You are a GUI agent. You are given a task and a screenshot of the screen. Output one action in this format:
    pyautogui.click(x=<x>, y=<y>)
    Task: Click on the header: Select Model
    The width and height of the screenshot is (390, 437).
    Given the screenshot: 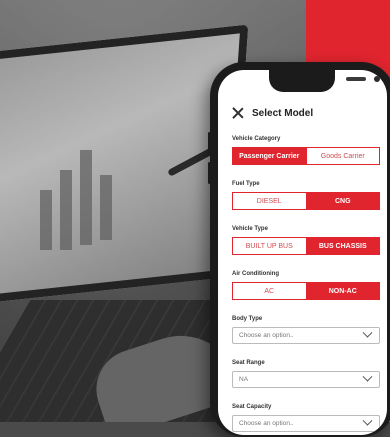 What is the action you would take?
    pyautogui.click(x=306, y=113)
    